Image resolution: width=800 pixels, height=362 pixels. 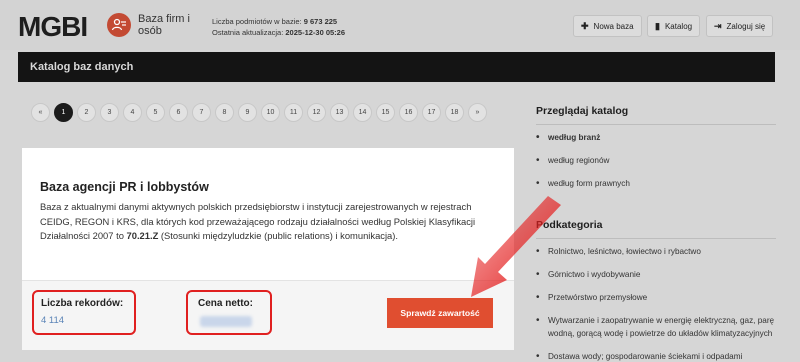 What do you see at coordinates (516, 246) in the screenshot?
I see `arrow-annotation-icon` at bounding box center [516, 246].